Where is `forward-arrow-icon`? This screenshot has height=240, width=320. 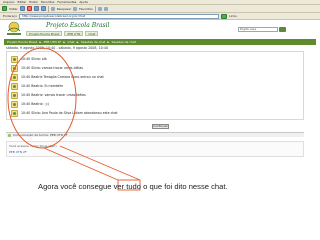 forward-arrow-icon is located at coordinates (22, 8).